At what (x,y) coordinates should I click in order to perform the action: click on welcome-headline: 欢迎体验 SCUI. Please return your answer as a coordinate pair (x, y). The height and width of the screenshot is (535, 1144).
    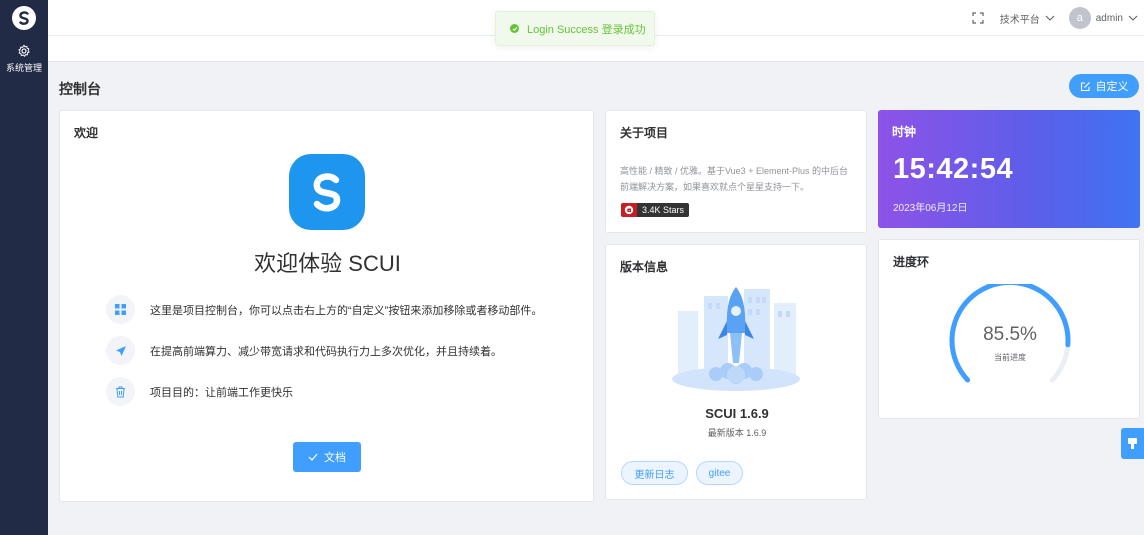
    Looking at the image, I should click on (327, 263).